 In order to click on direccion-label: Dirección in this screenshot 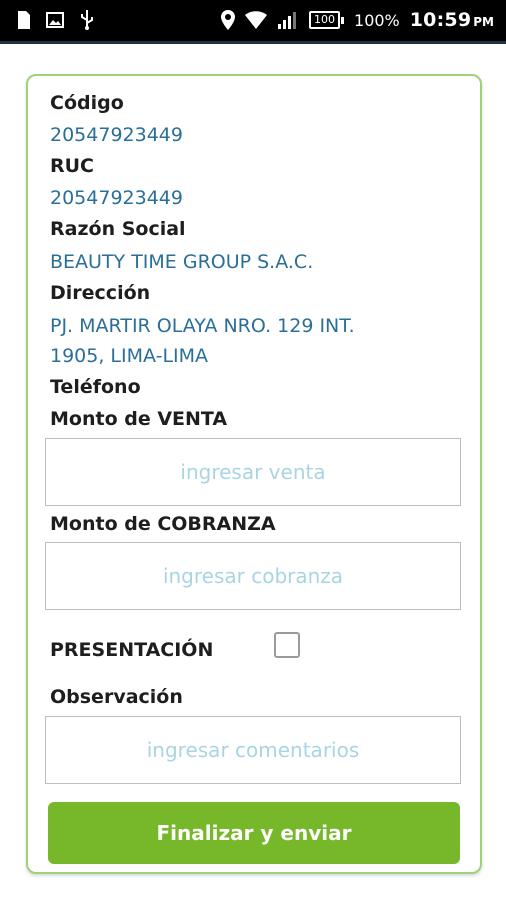, I will do `click(100, 293)`.